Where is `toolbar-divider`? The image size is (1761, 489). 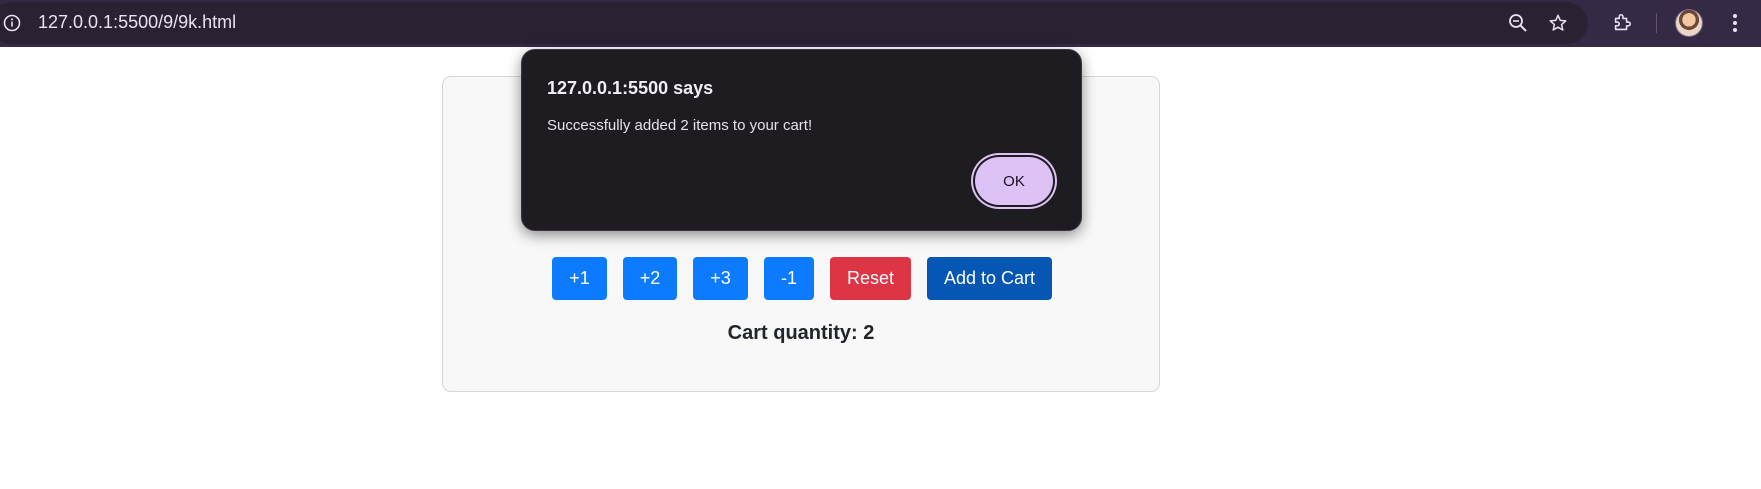 toolbar-divider is located at coordinates (1656, 23).